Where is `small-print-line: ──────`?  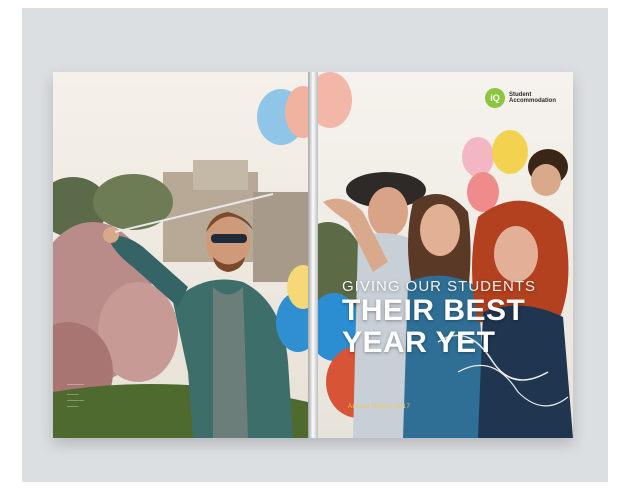 small-print-line: ────── is located at coordinates (76, 384).